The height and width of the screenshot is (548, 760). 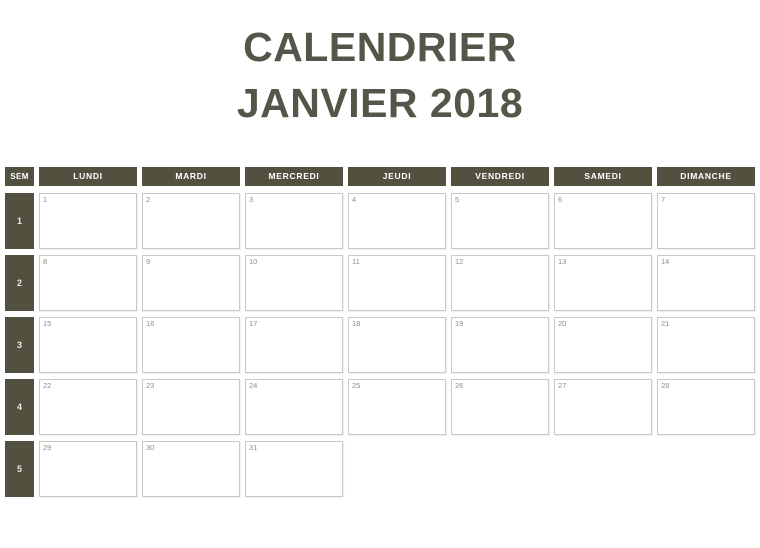 I want to click on day-cell-container: 6, so click(x=603, y=221).